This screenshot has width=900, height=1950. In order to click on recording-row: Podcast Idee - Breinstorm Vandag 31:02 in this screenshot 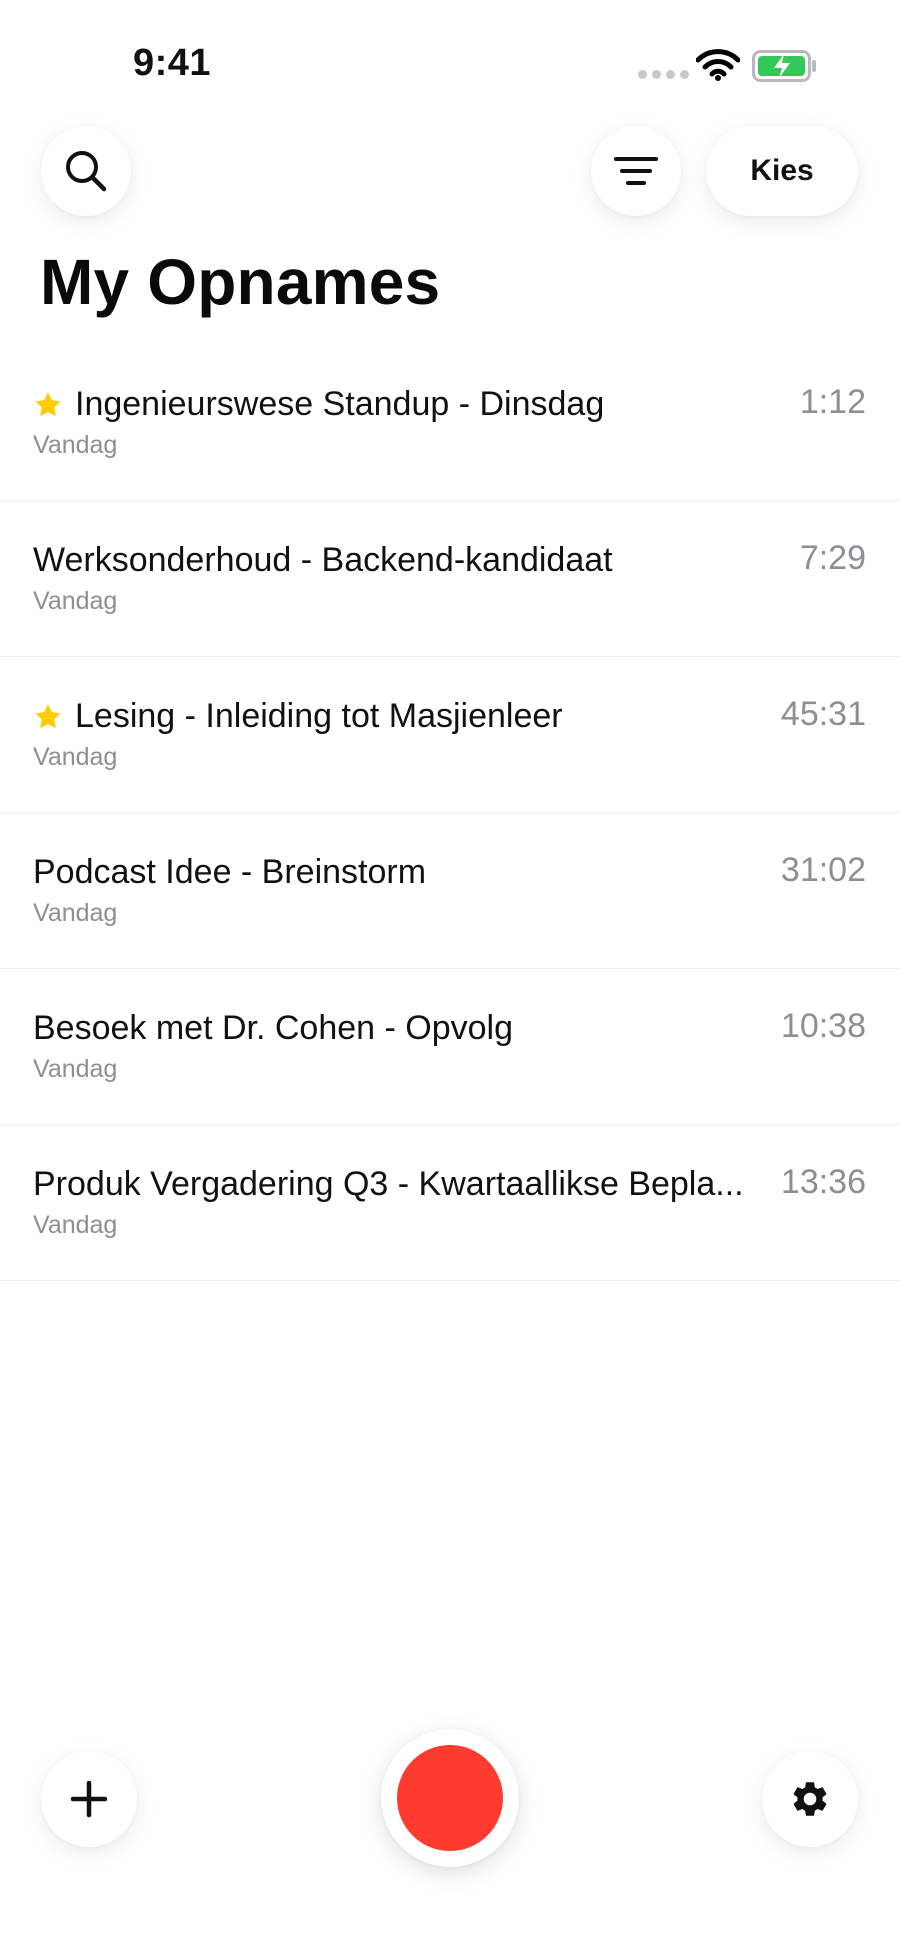, I will do `click(450, 891)`.